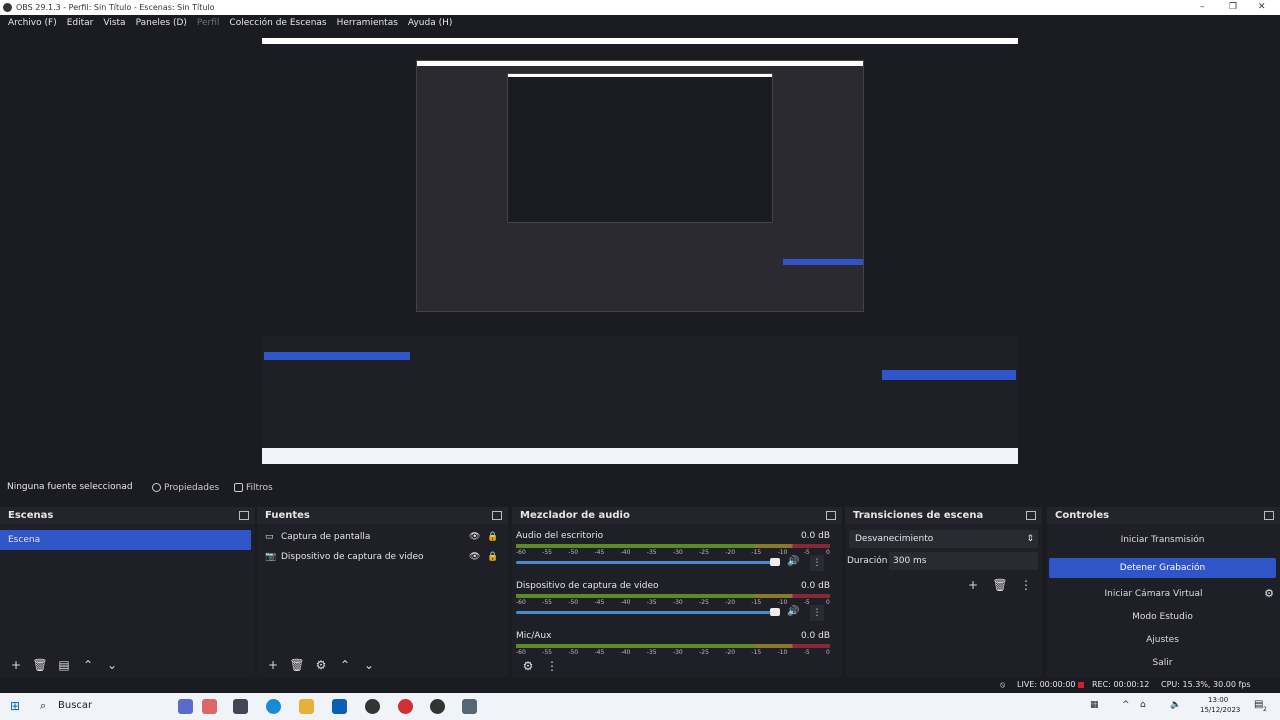  I want to click on remove-source-button: 🗑, so click(297, 665).